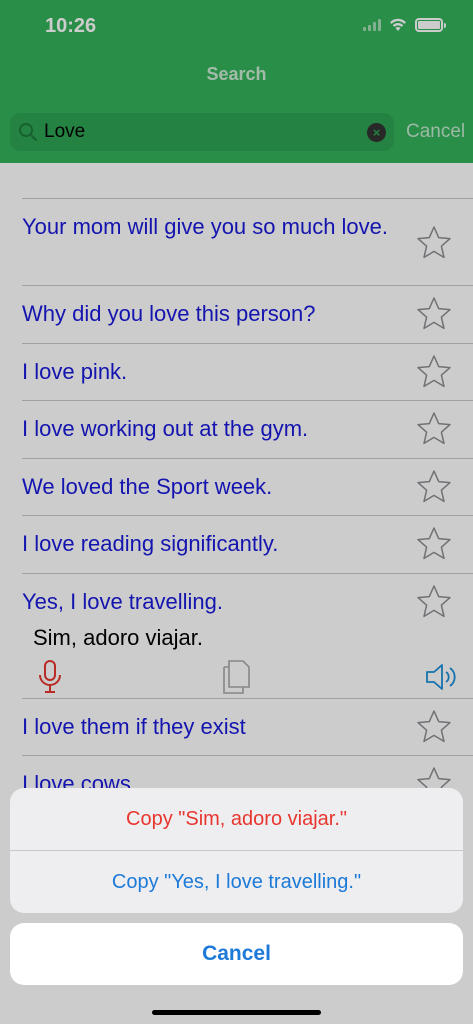 Image resolution: width=473 pixels, height=1024 pixels. Describe the element at coordinates (236, 1012) in the screenshot. I see `home-indicator` at that location.